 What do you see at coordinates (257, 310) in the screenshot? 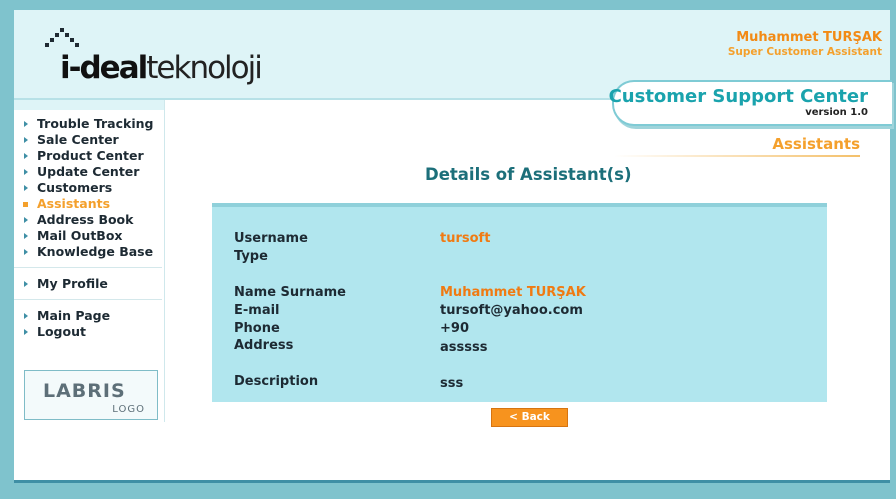
I see `email-label: E-mail` at bounding box center [257, 310].